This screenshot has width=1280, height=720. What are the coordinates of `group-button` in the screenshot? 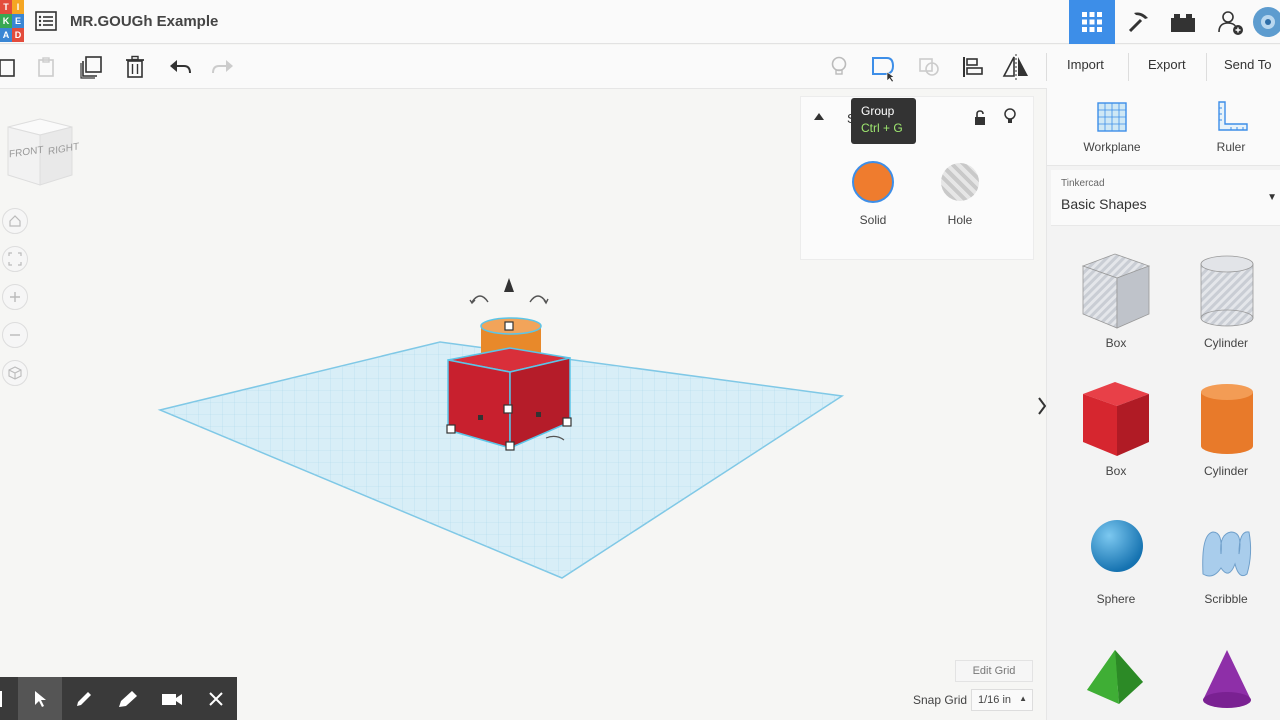 It's located at (883, 67).